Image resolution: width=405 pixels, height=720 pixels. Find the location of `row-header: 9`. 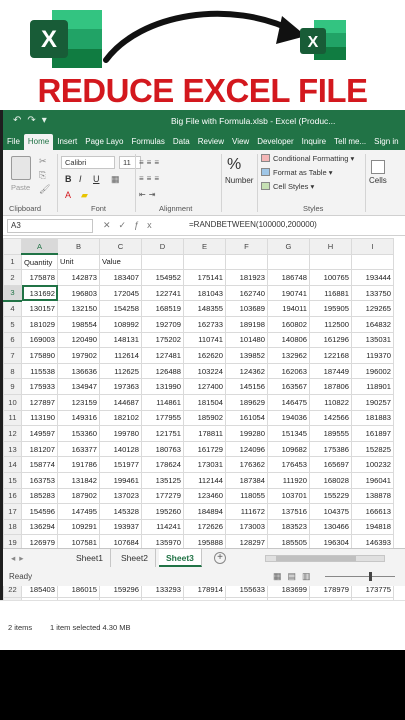

row-header: 9 is located at coordinates (12, 386).